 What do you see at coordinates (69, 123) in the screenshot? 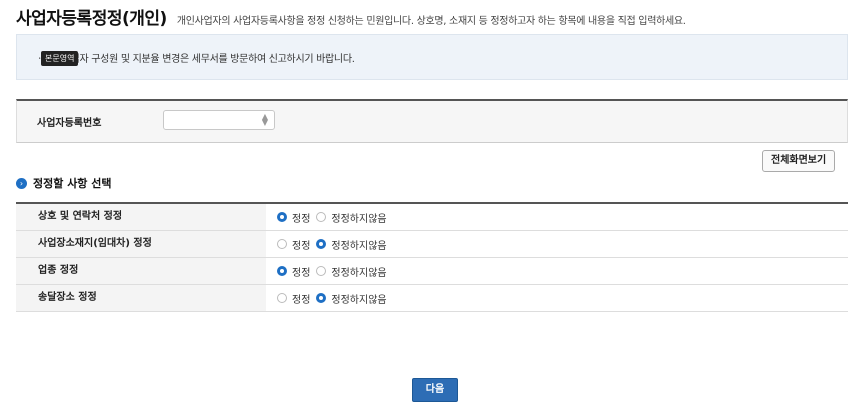
I see `business-number-label: 사업자등록번호` at bounding box center [69, 123].